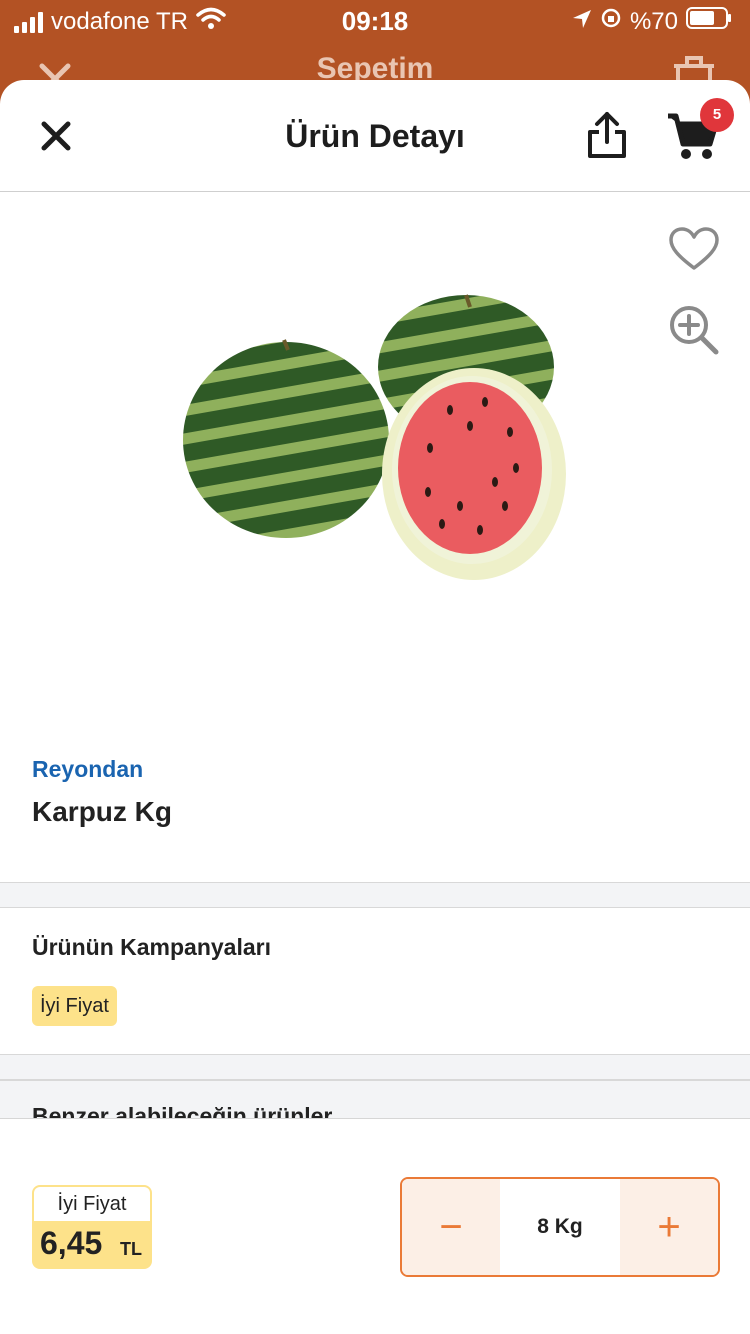  What do you see at coordinates (669, 1227) in the screenshot?
I see `increase-quantity-button: +` at bounding box center [669, 1227].